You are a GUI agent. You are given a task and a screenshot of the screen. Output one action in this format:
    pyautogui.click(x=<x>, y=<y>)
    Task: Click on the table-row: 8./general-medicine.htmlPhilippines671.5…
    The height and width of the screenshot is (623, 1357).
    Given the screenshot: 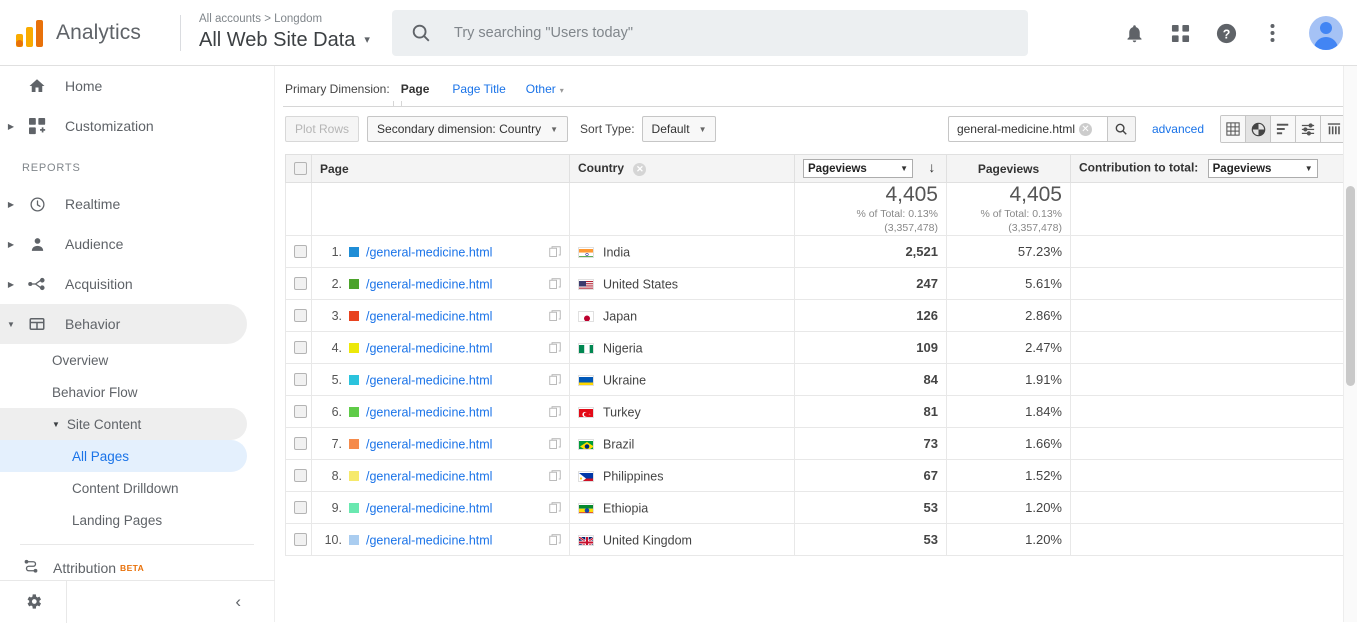 What is the action you would take?
    pyautogui.click(x=817, y=476)
    